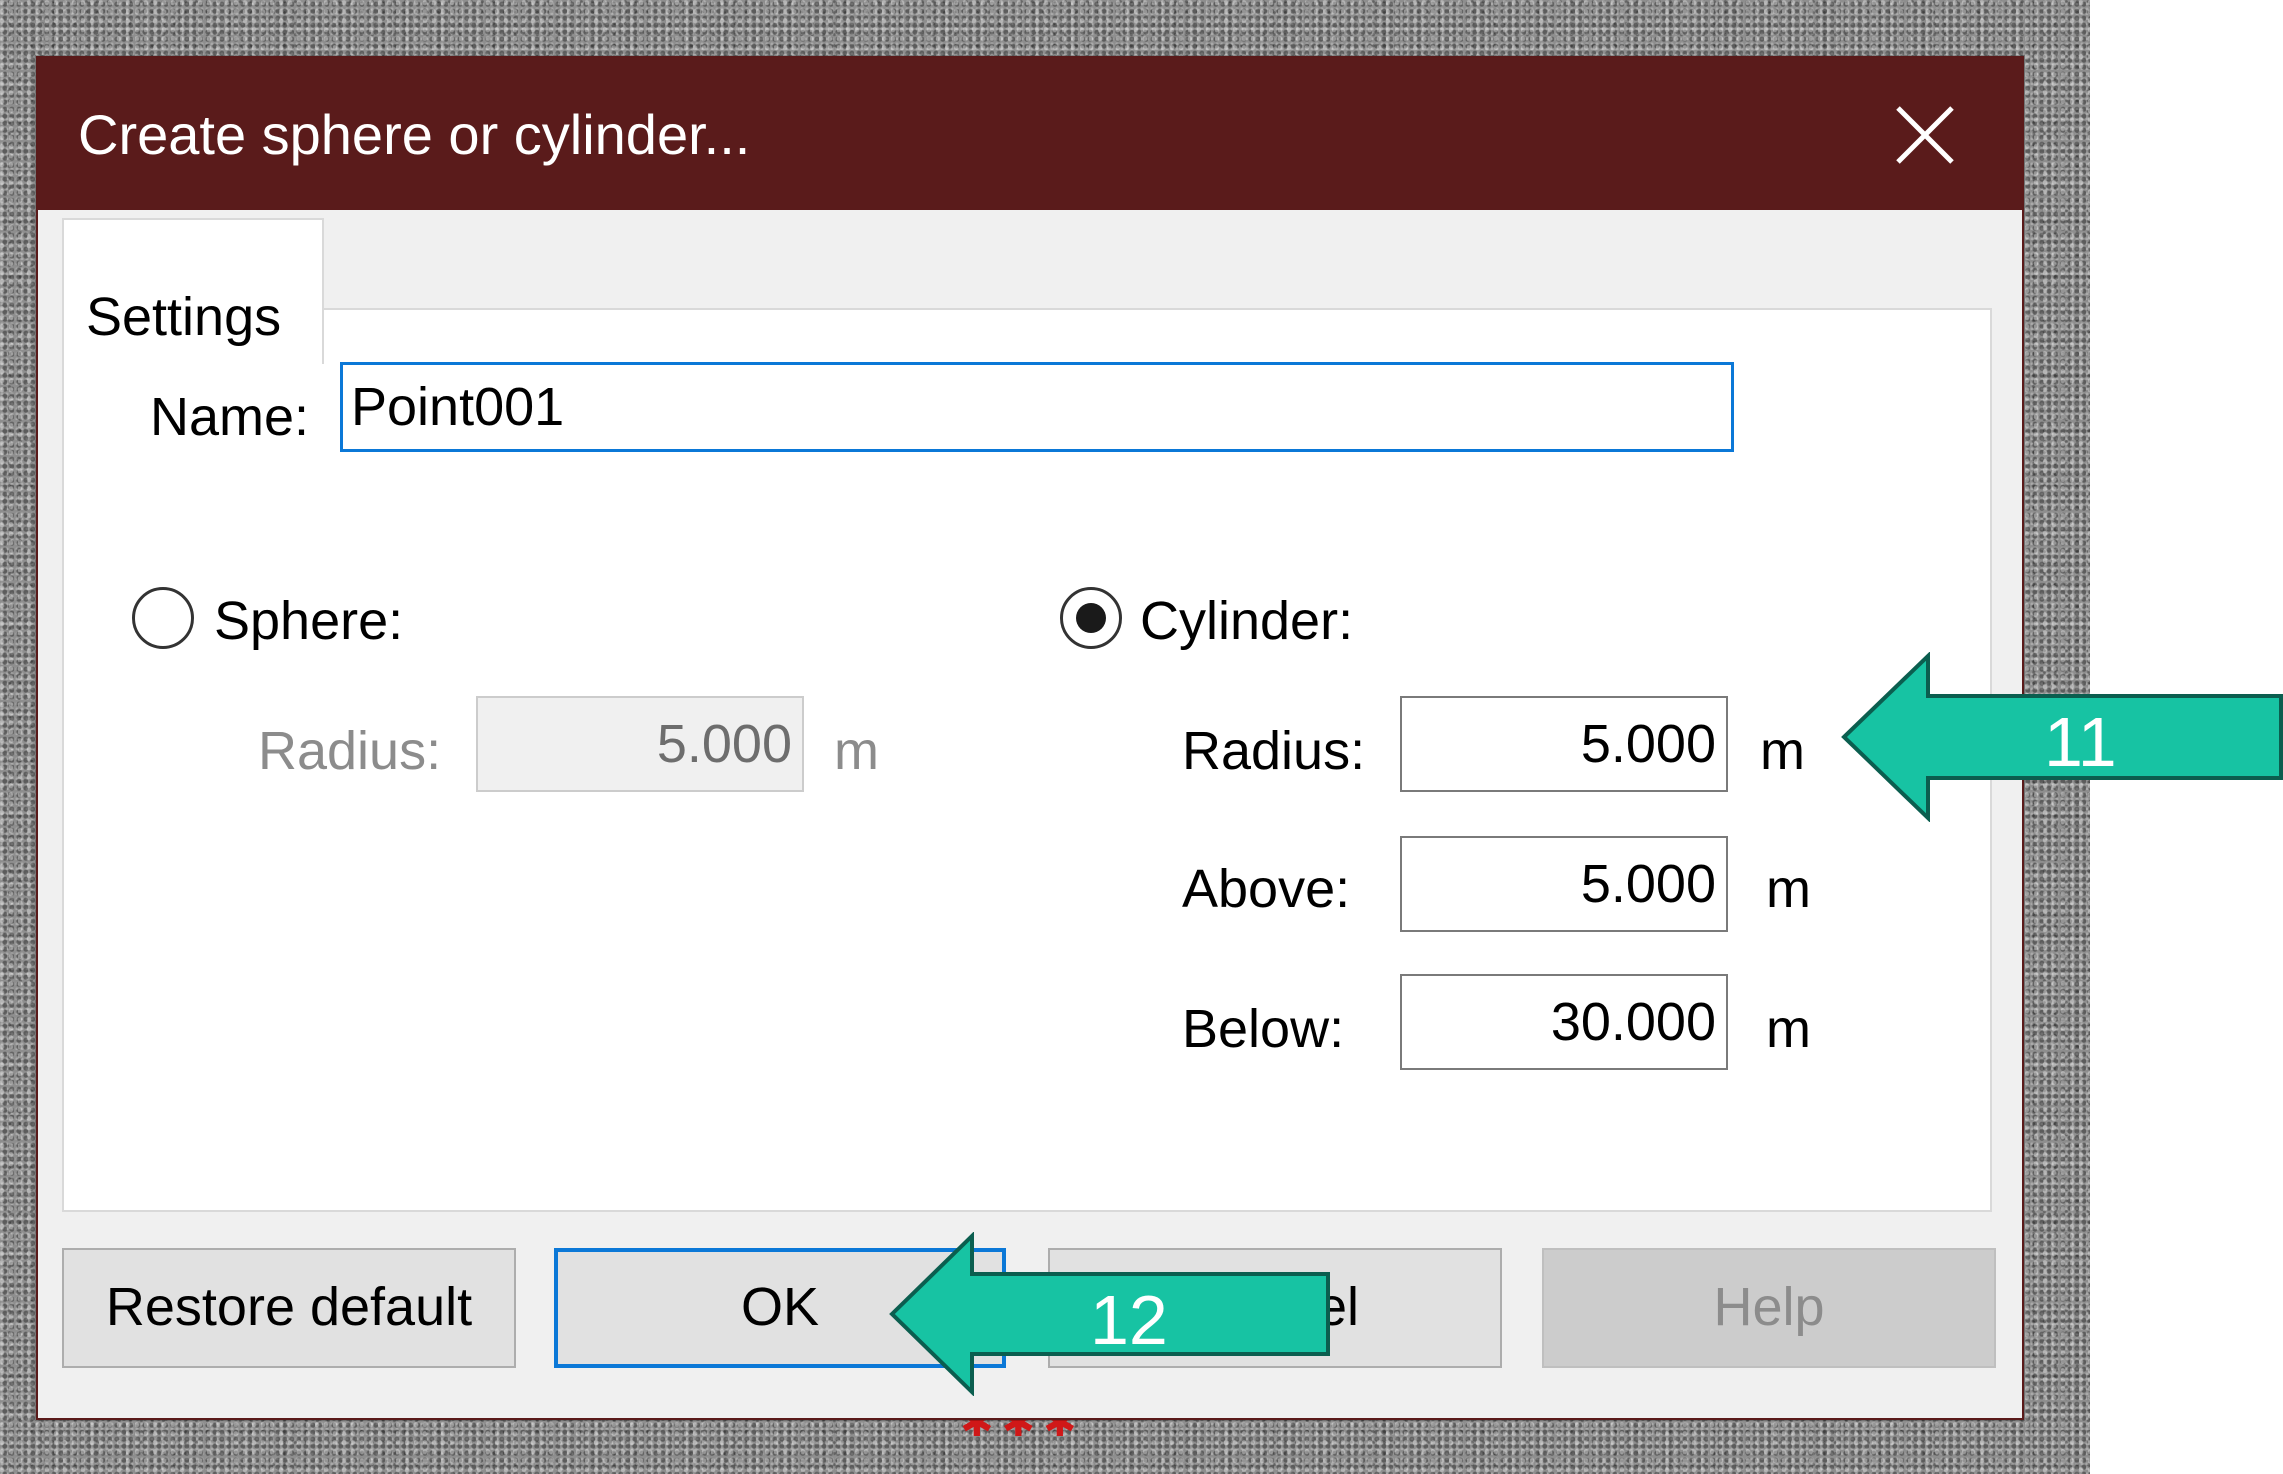 The width and height of the screenshot is (2283, 1474). Describe the element at coordinates (1564, 884) in the screenshot. I see `cylinder-above-input` at that location.